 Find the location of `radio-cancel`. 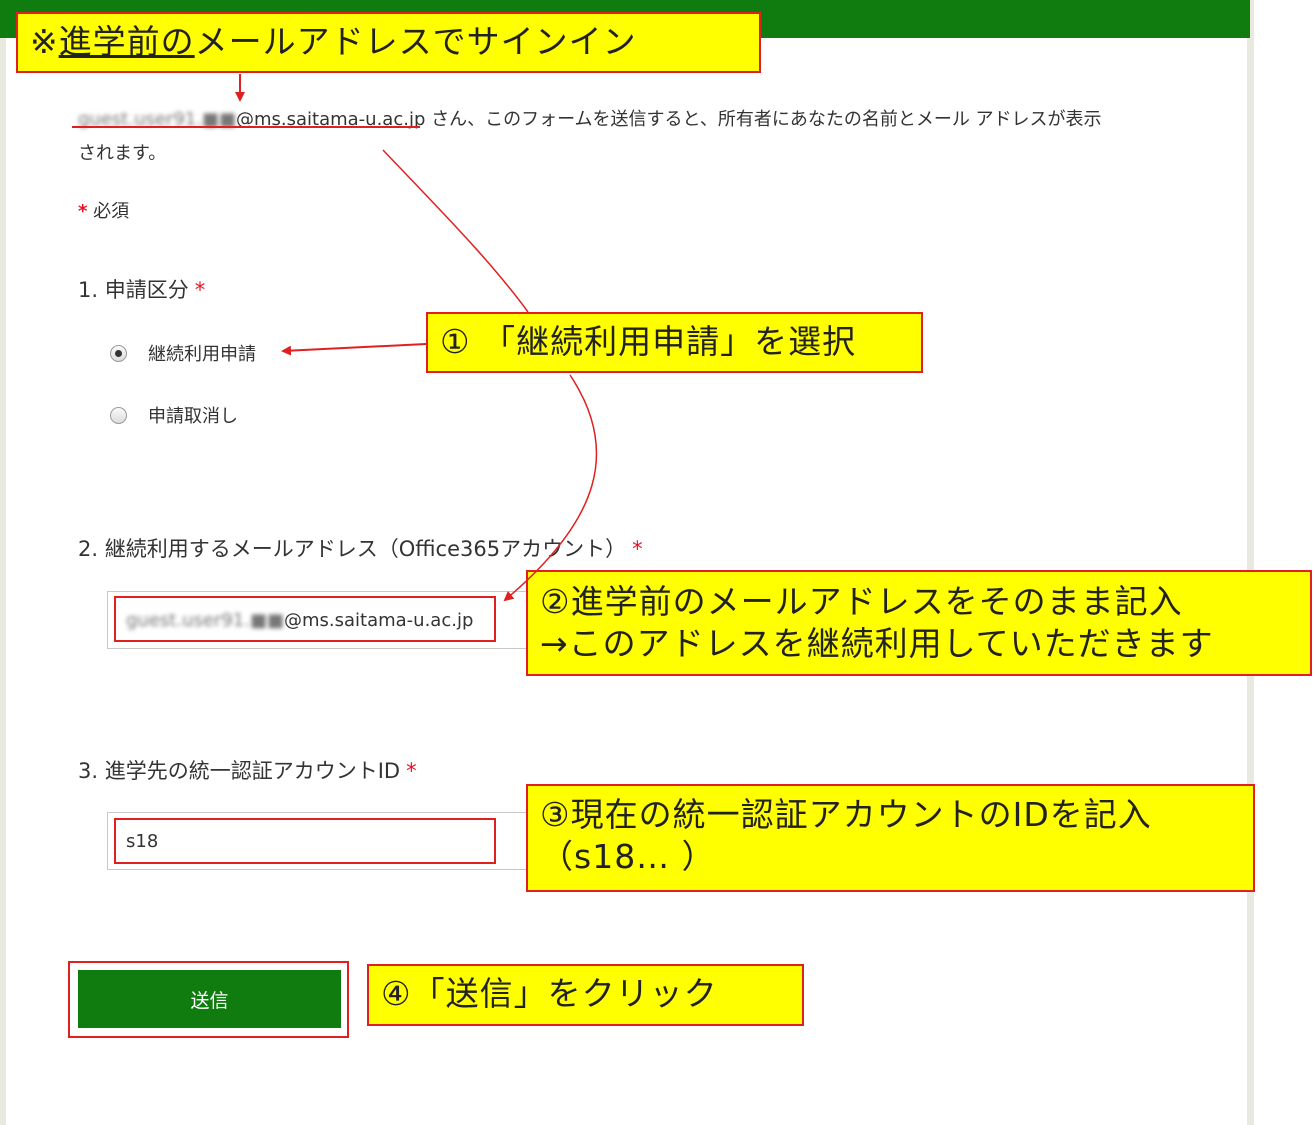

radio-cancel is located at coordinates (118, 415).